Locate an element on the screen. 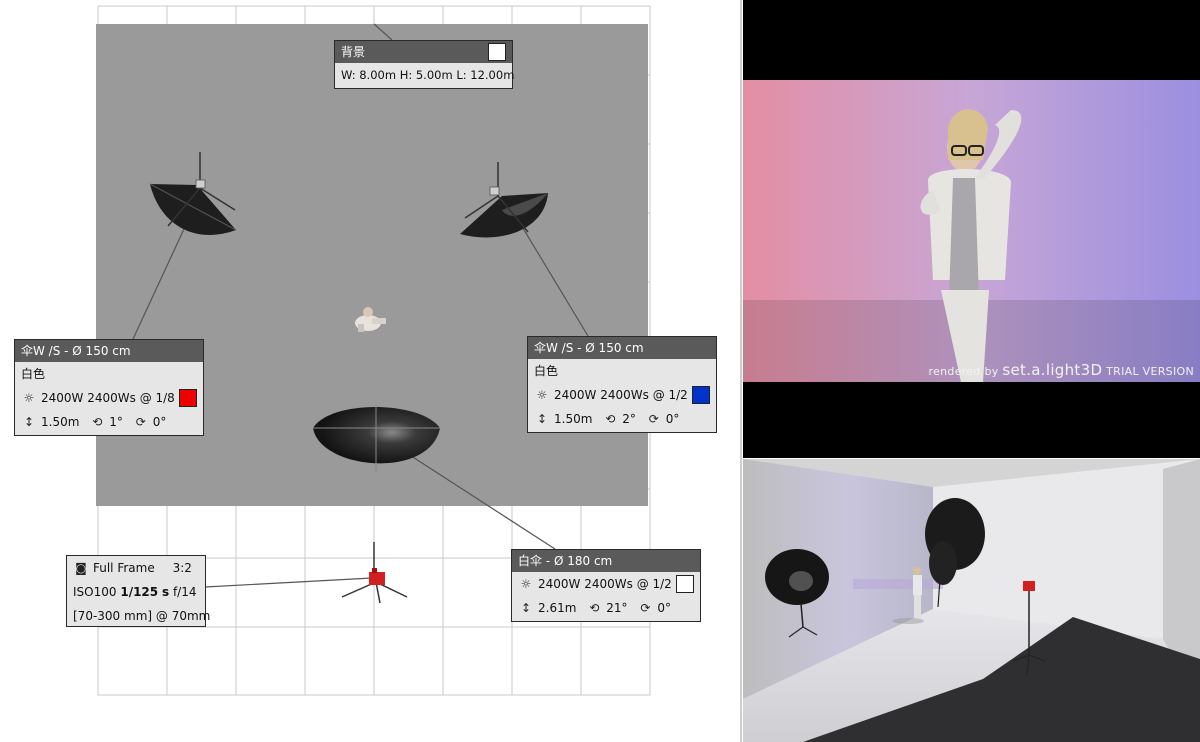 The width and height of the screenshot is (1200, 742). camera-aspect: 3:2 is located at coordinates (182, 568).